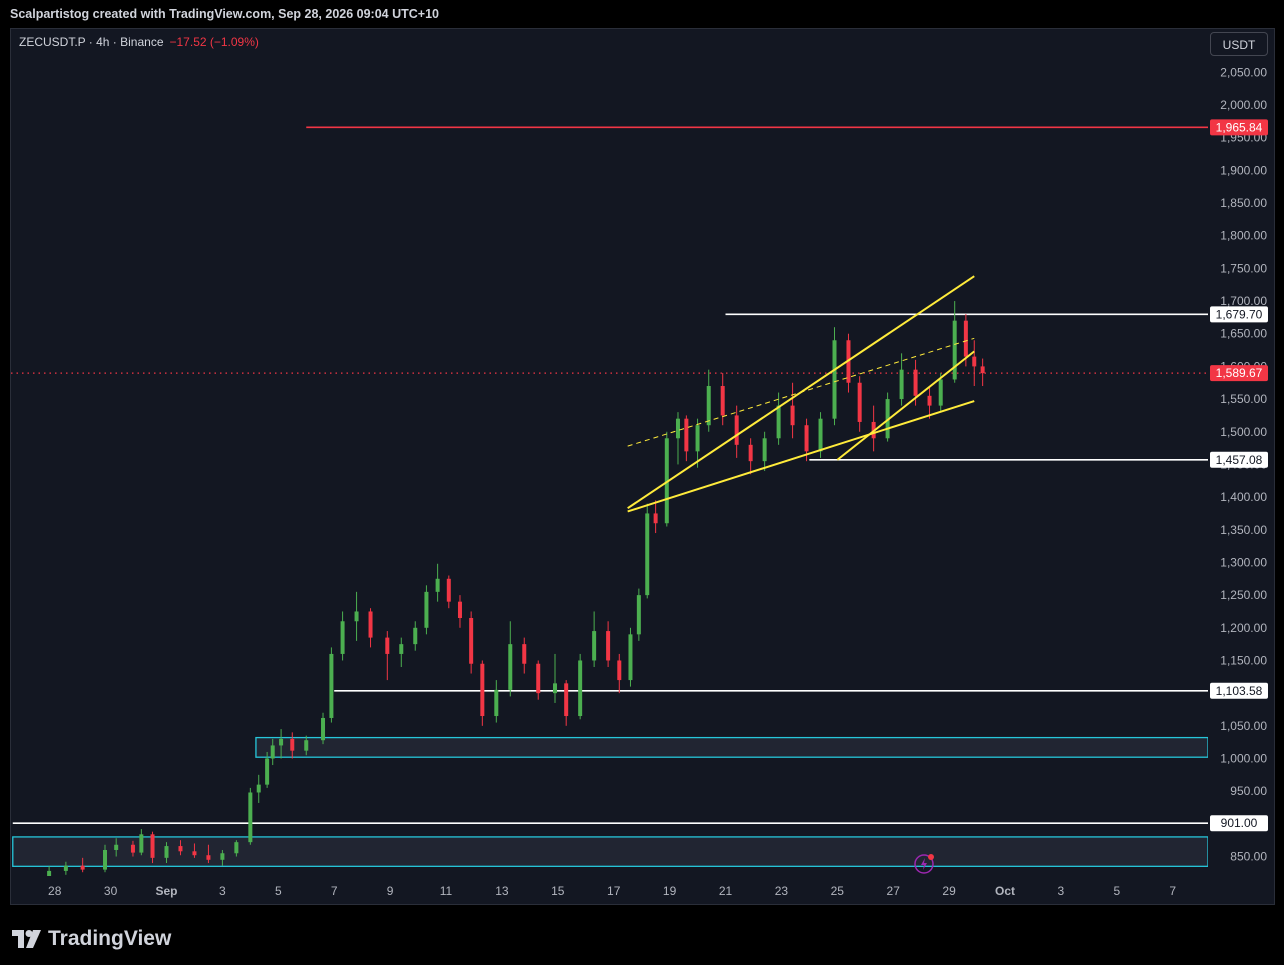 The height and width of the screenshot is (965, 1284). I want to click on time-tick-label: 23, so click(782, 891).